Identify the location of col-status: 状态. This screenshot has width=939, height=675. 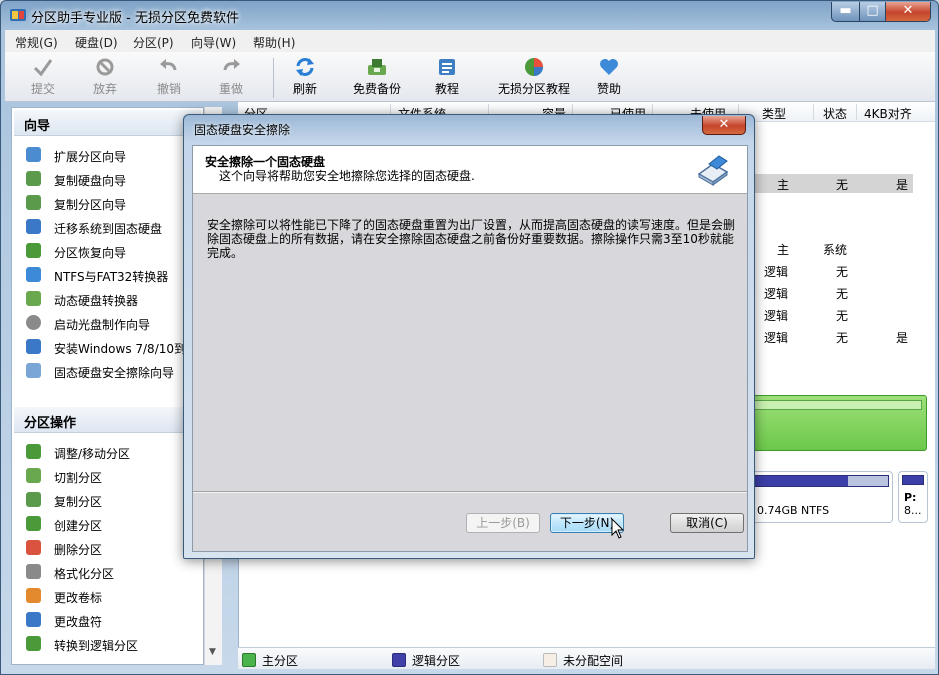
(835, 113).